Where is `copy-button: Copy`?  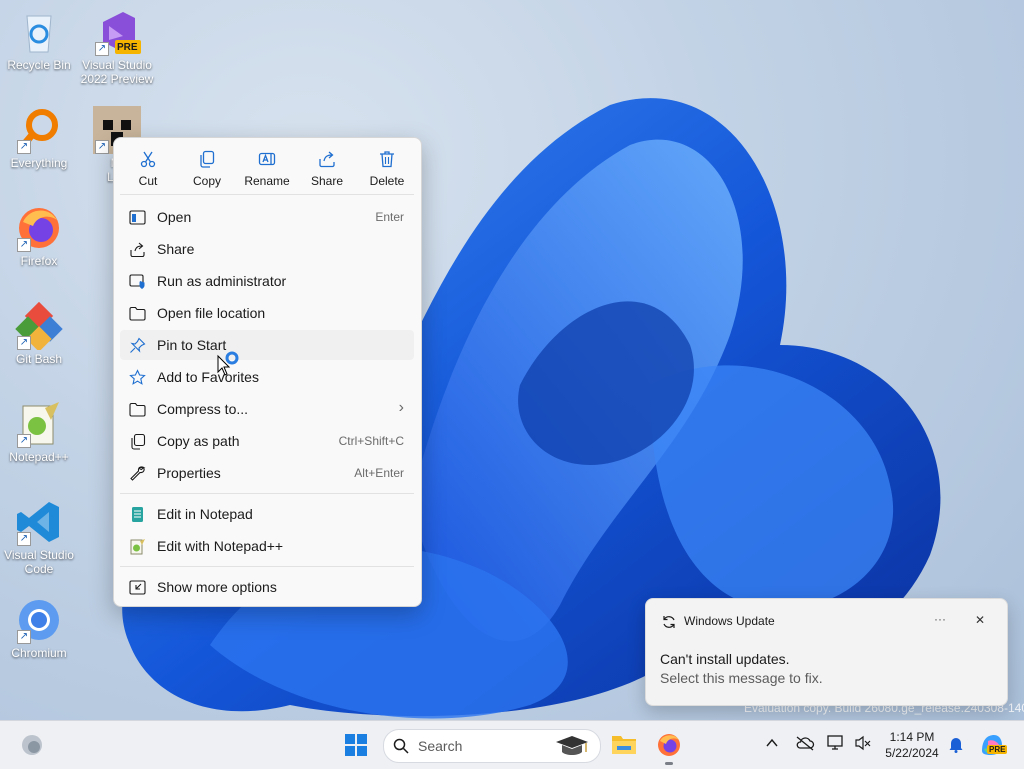 copy-button: Copy is located at coordinates (207, 167).